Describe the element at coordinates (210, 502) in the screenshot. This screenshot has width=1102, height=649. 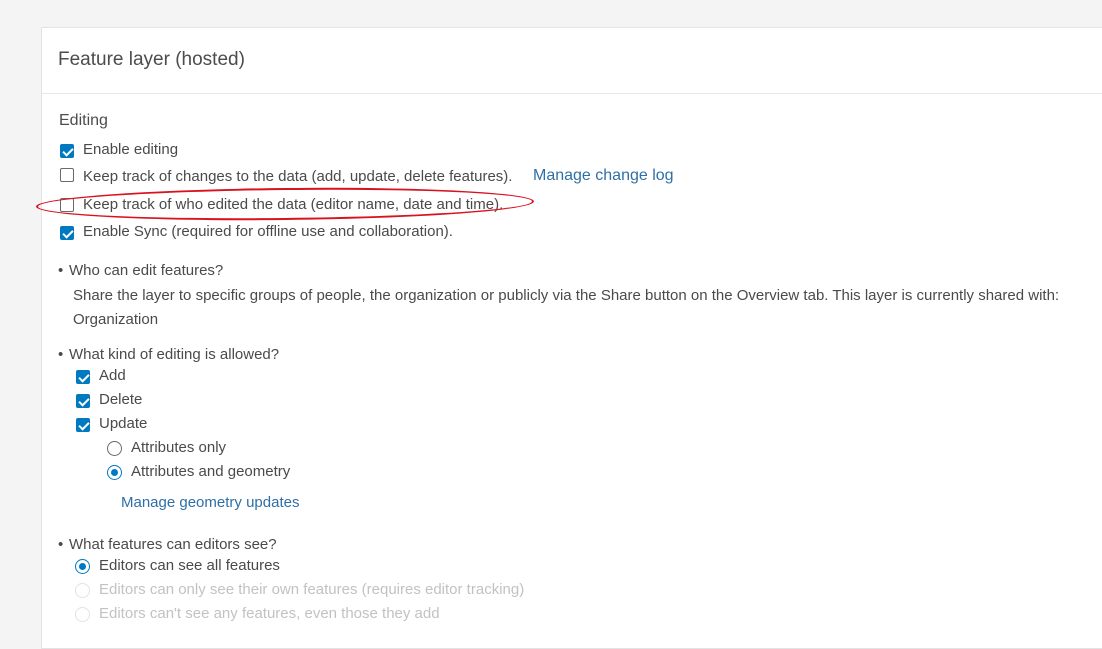
I see `manage-geometry-updates-link: Manage geometry updates` at that location.